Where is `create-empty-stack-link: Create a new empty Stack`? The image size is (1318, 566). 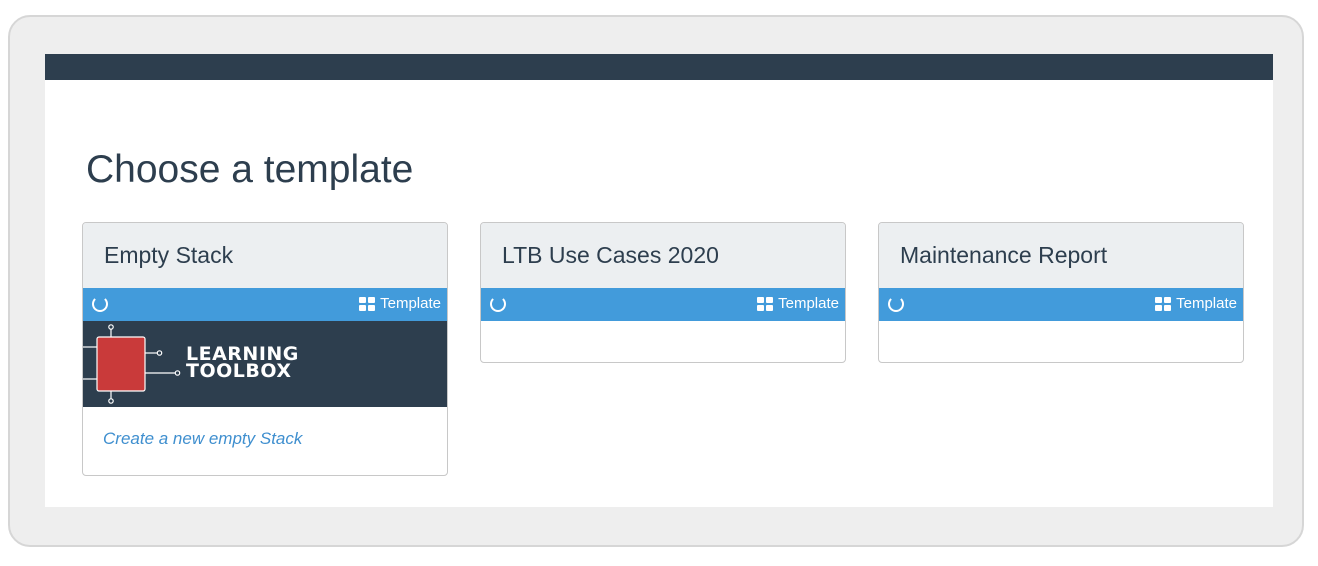
create-empty-stack-link: Create a new empty Stack is located at coordinates (202, 439).